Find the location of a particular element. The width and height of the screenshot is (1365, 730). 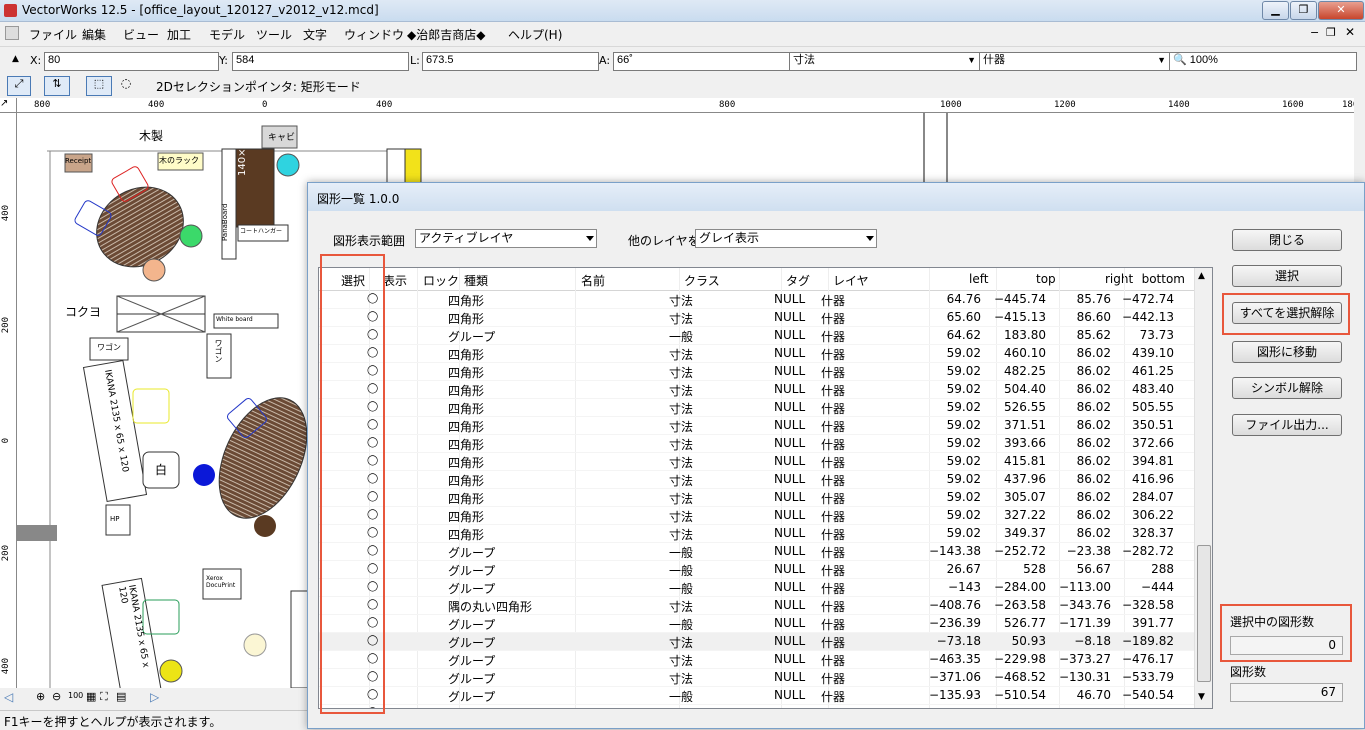

lasso-select-icon: ◌ is located at coordinates (126, 85).